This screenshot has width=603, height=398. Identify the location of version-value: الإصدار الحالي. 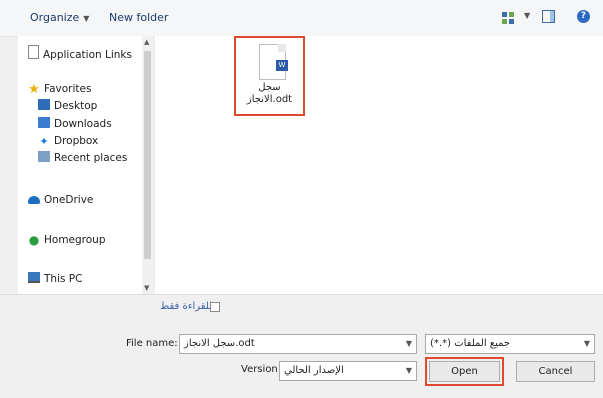
(314, 370).